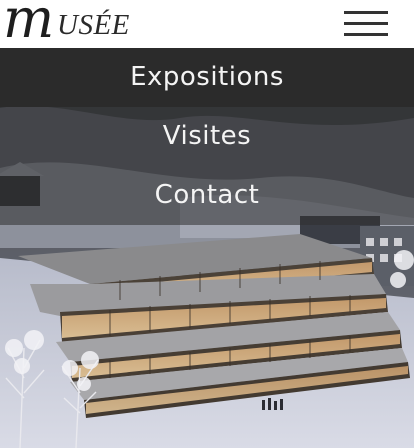 The height and width of the screenshot is (448, 414). I want to click on hamburger-menu-icon, so click(367, 23).